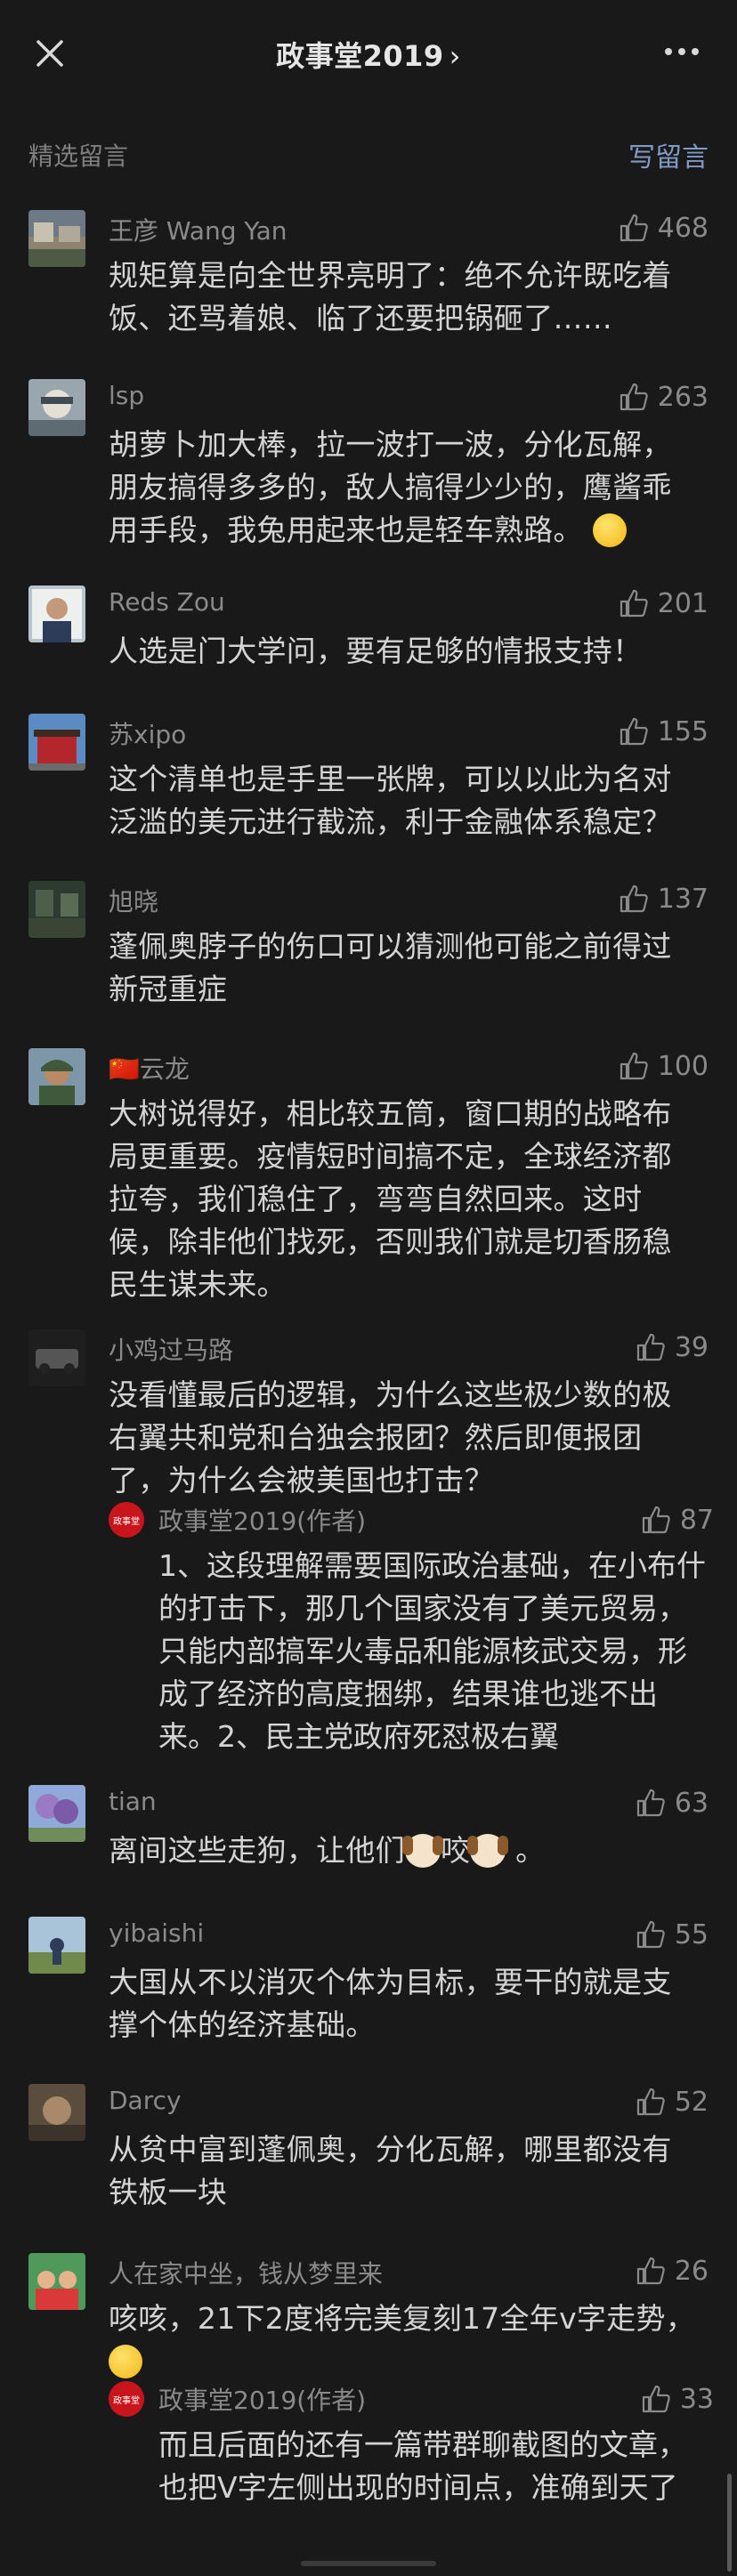  Describe the element at coordinates (124, 1069) in the screenshot. I see `china-flag-icon: 🇨🇳` at that location.